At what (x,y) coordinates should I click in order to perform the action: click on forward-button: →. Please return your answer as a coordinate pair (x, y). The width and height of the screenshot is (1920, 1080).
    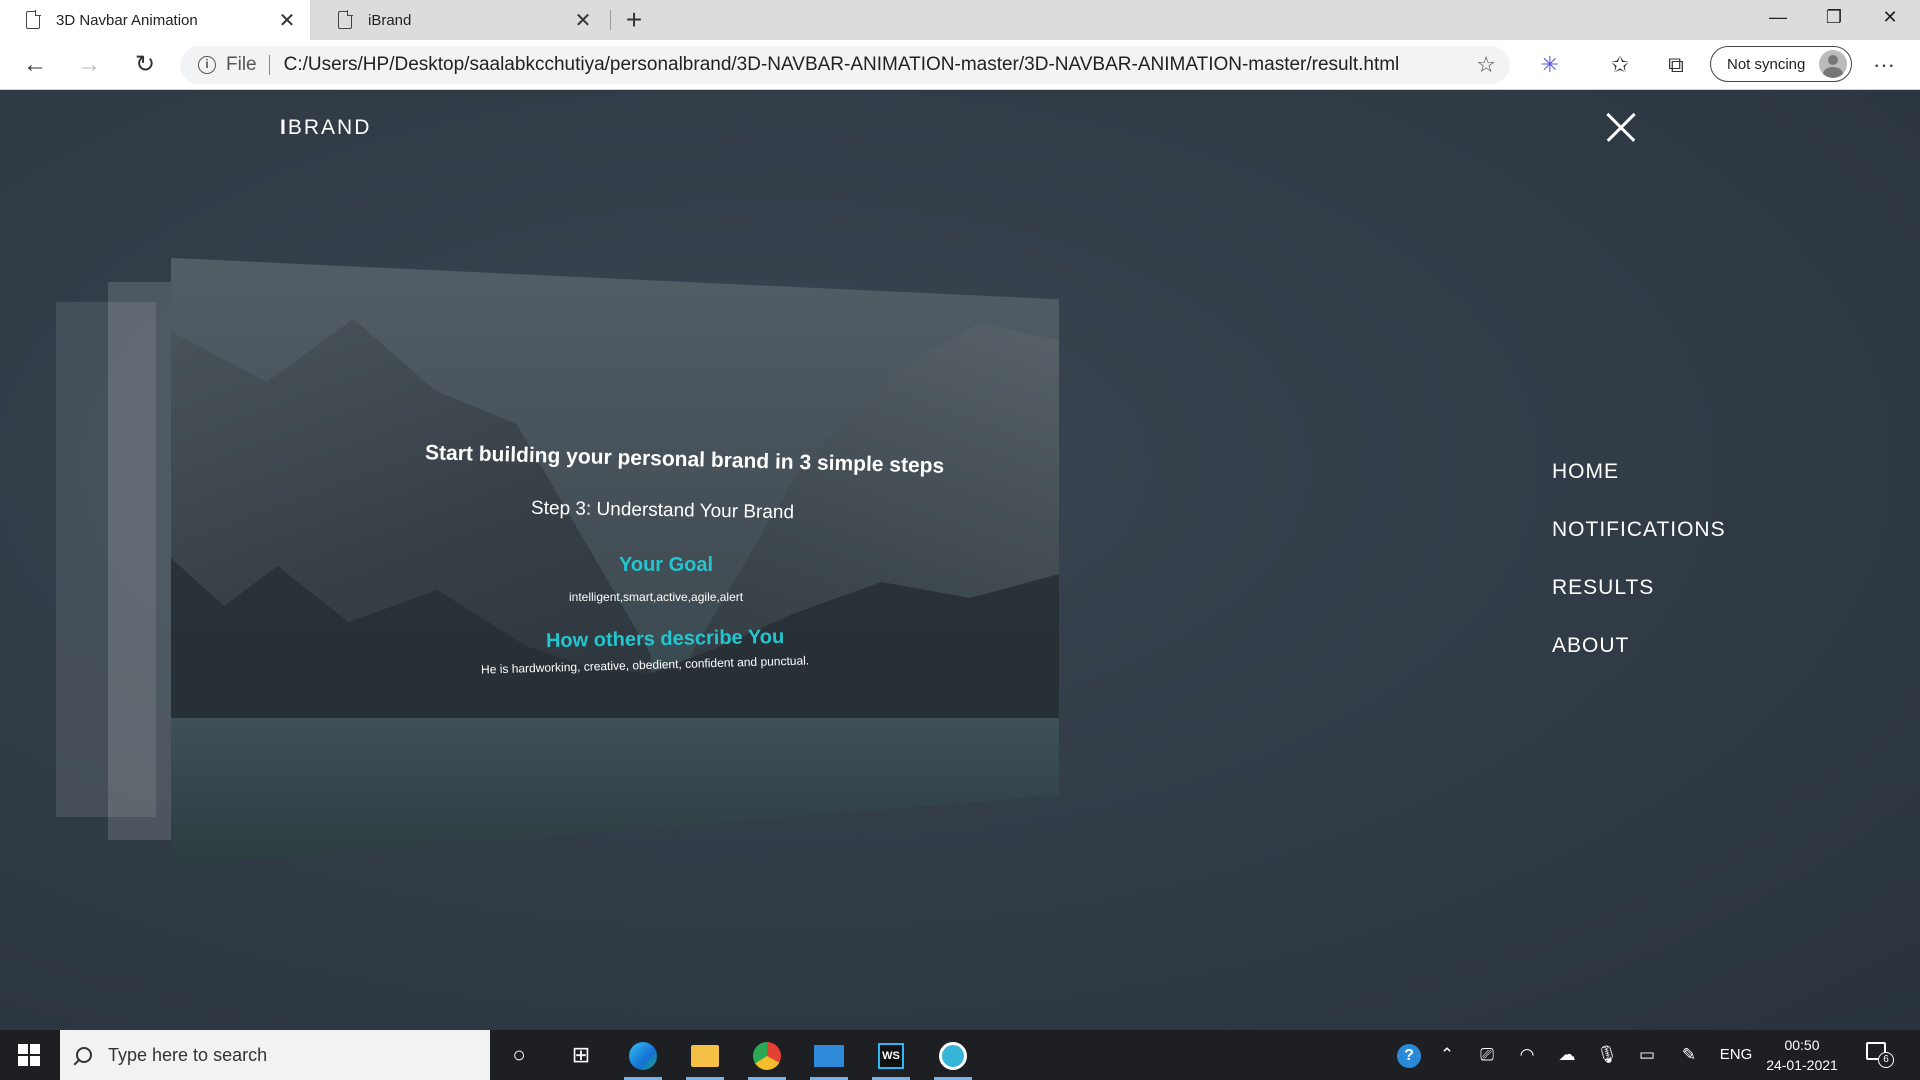
    Looking at the image, I should click on (89, 65).